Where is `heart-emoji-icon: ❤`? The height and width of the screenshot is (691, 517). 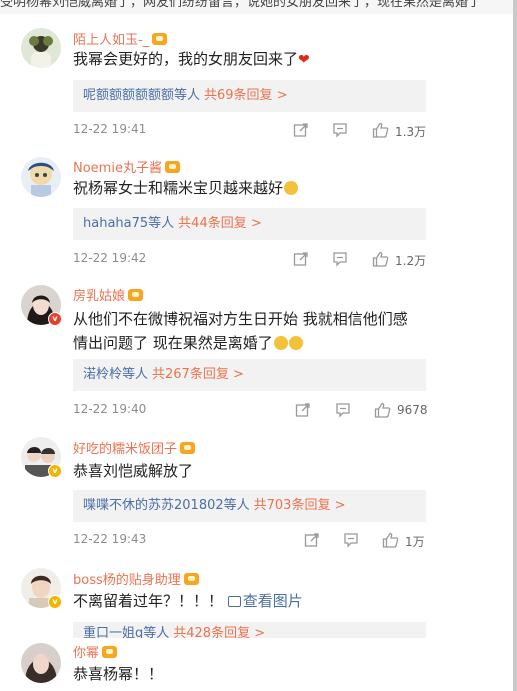
heart-emoji-icon: ❤ is located at coordinates (304, 60).